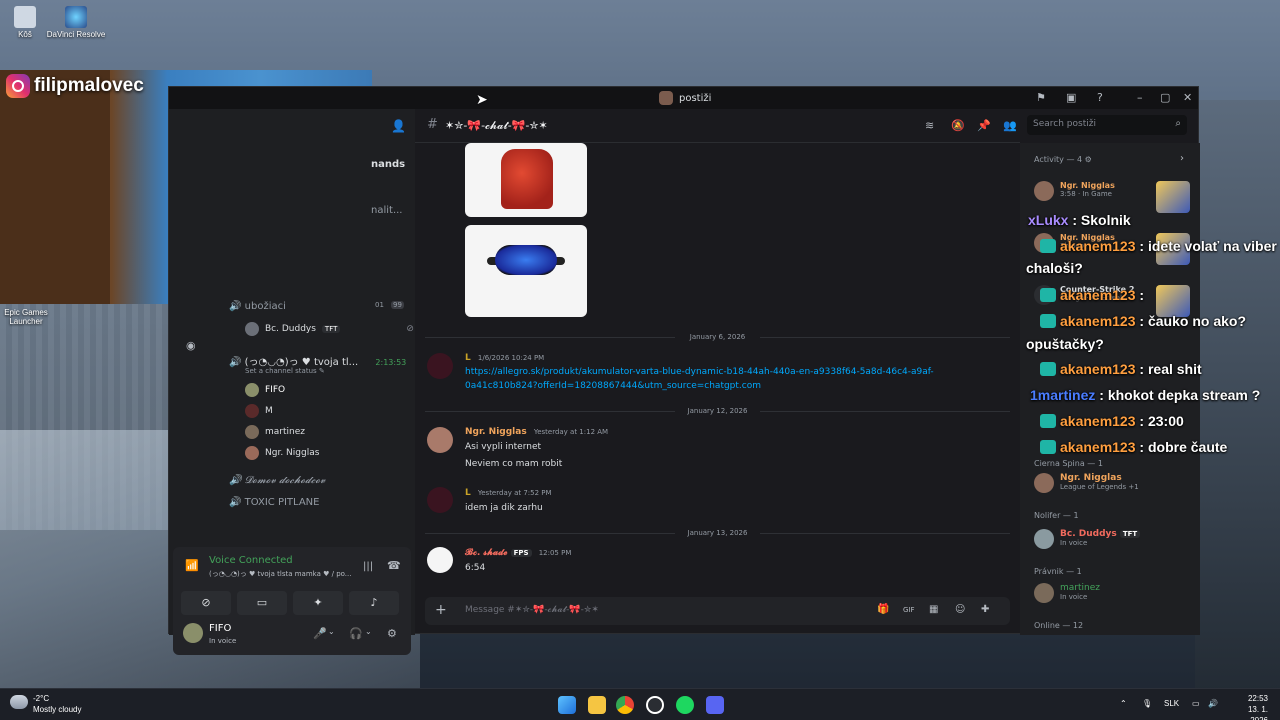 Image resolution: width=1280 pixels, height=720 pixels. What do you see at coordinates (318, 603) in the screenshot?
I see `activities-button: ✦` at bounding box center [318, 603].